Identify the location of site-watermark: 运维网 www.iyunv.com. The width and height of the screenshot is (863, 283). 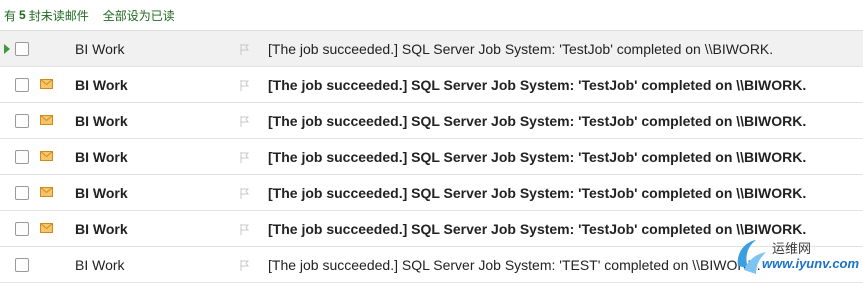
(797, 257).